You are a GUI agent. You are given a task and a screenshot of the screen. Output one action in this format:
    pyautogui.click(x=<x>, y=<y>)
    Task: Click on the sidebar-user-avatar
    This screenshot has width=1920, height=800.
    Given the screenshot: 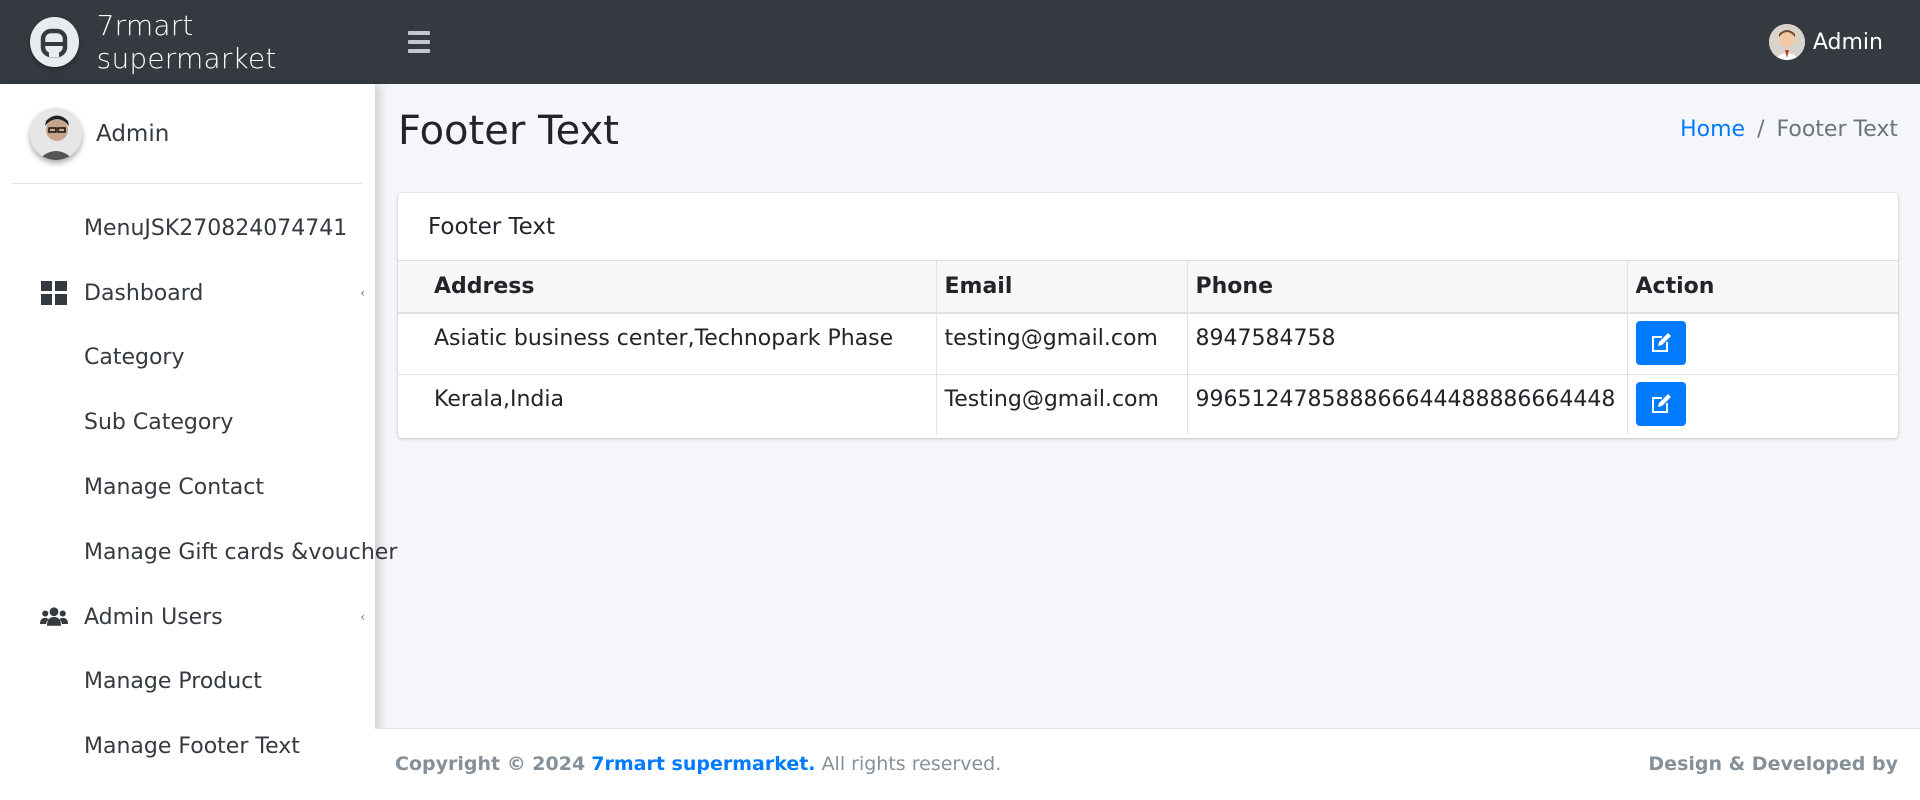 What is the action you would take?
    pyautogui.click(x=56, y=133)
    